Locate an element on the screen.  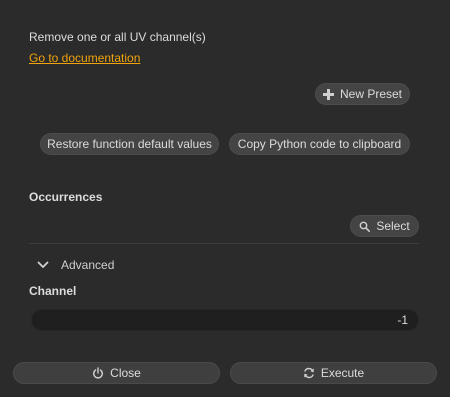
execute-button: Execute is located at coordinates (333, 373).